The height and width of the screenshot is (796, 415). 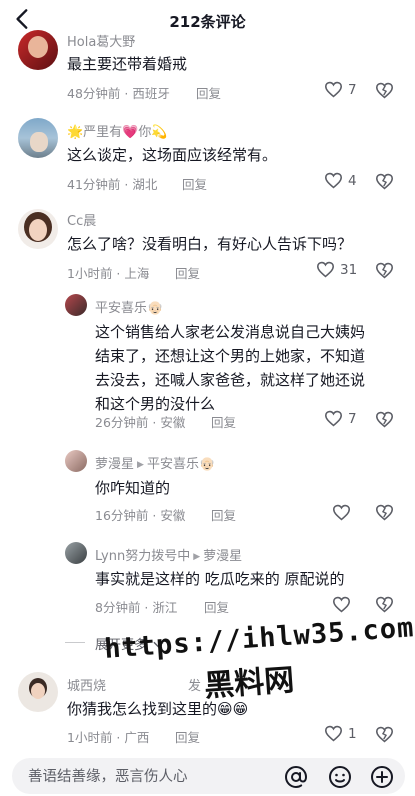 I want to click on comment-location: 浙江, so click(x=165, y=607).